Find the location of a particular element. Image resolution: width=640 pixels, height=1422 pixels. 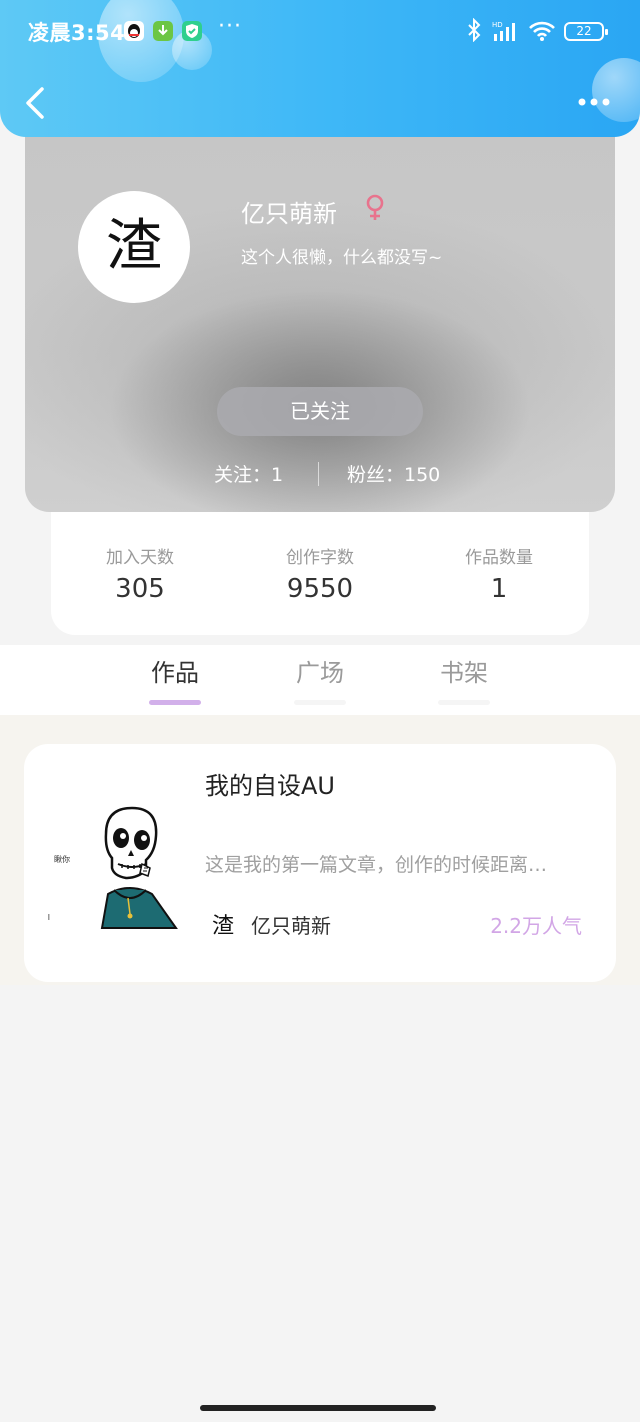

stat-value: 305 is located at coordinates (140, 589).